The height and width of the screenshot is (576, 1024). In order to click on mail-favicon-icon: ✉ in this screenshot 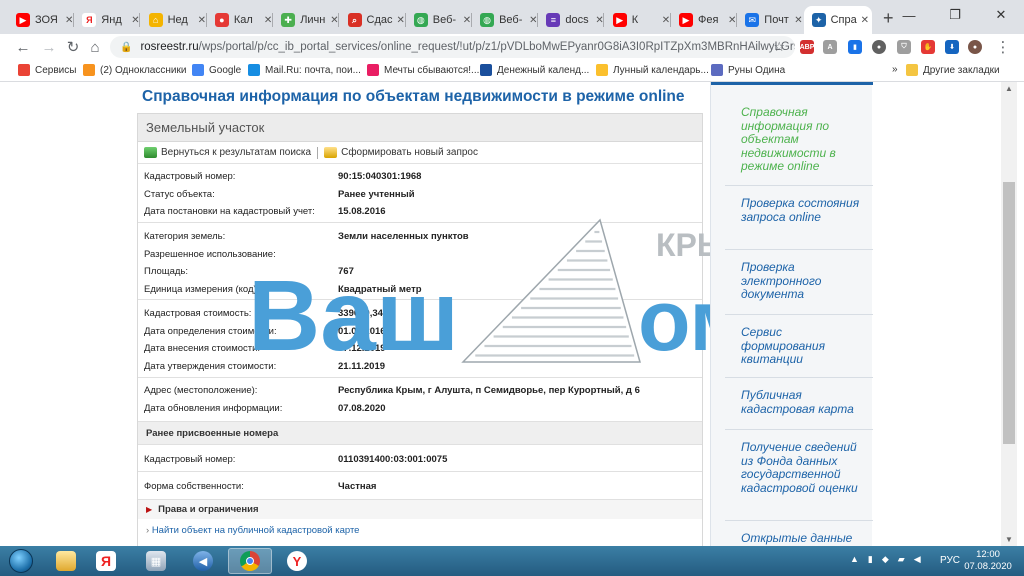, I will do `click(752, 20)`.